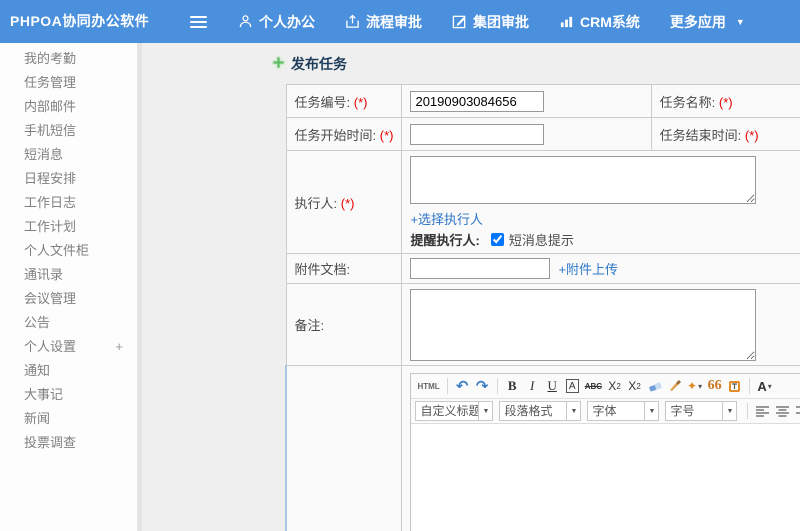 Image resolution: width=800 pixels, height=531 pixels. Describe the element at coordinates (588, 268) in the screenshot. I see `attachment-upload-link: +附件上传` at that location.